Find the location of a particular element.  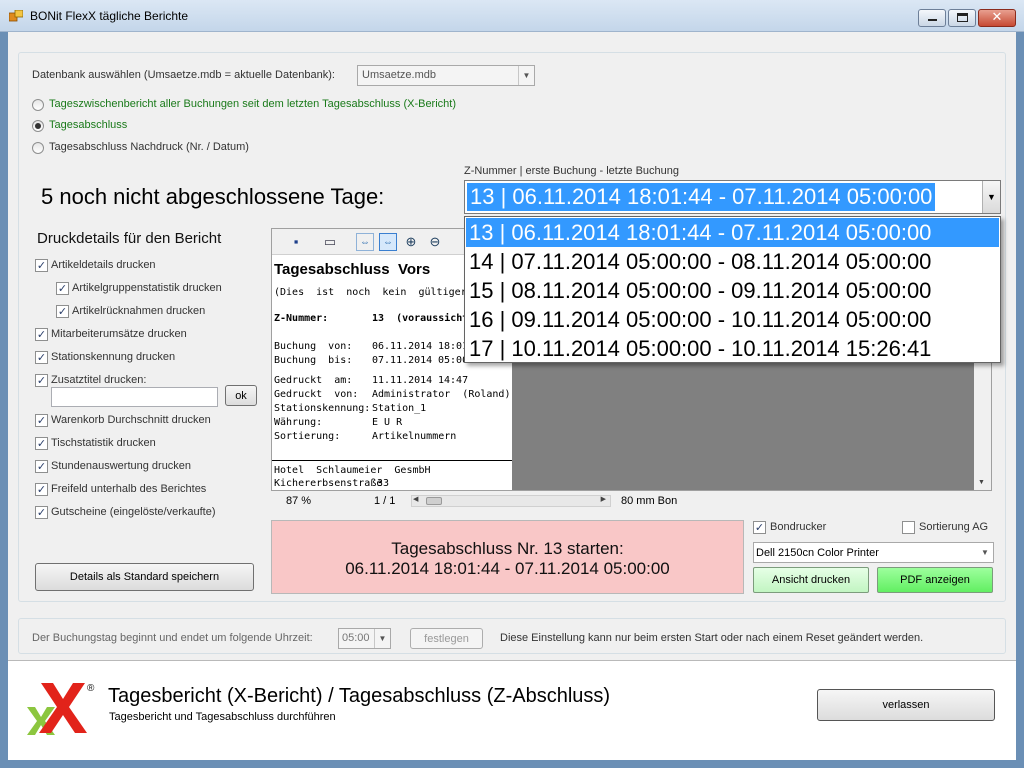

paper-format: 80 mm Bon is located at coordinates (649, 501).